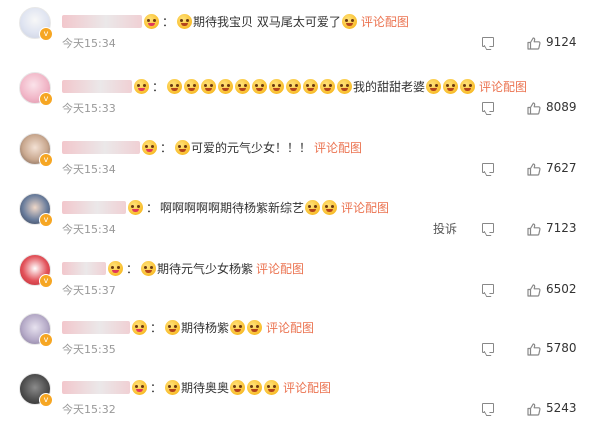  I want to click on comment-text: 期待奥奥, so click(205, 387).